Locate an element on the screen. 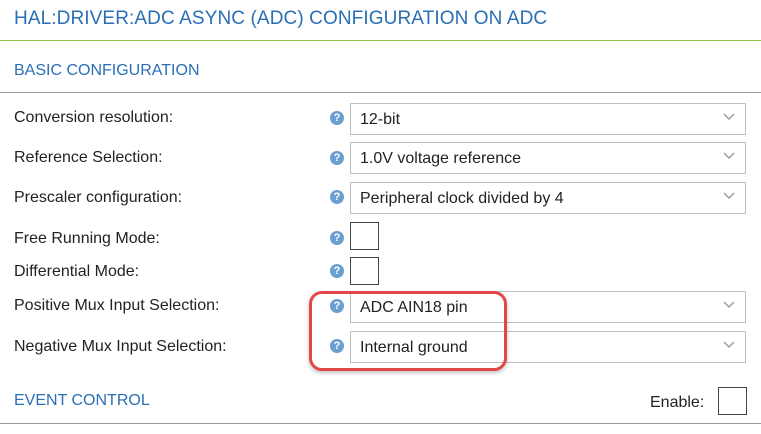 This screenshot has height=434, width=761. prescaler-configuration-label: Prescaler configuration: is located at coordinates (98, 197).